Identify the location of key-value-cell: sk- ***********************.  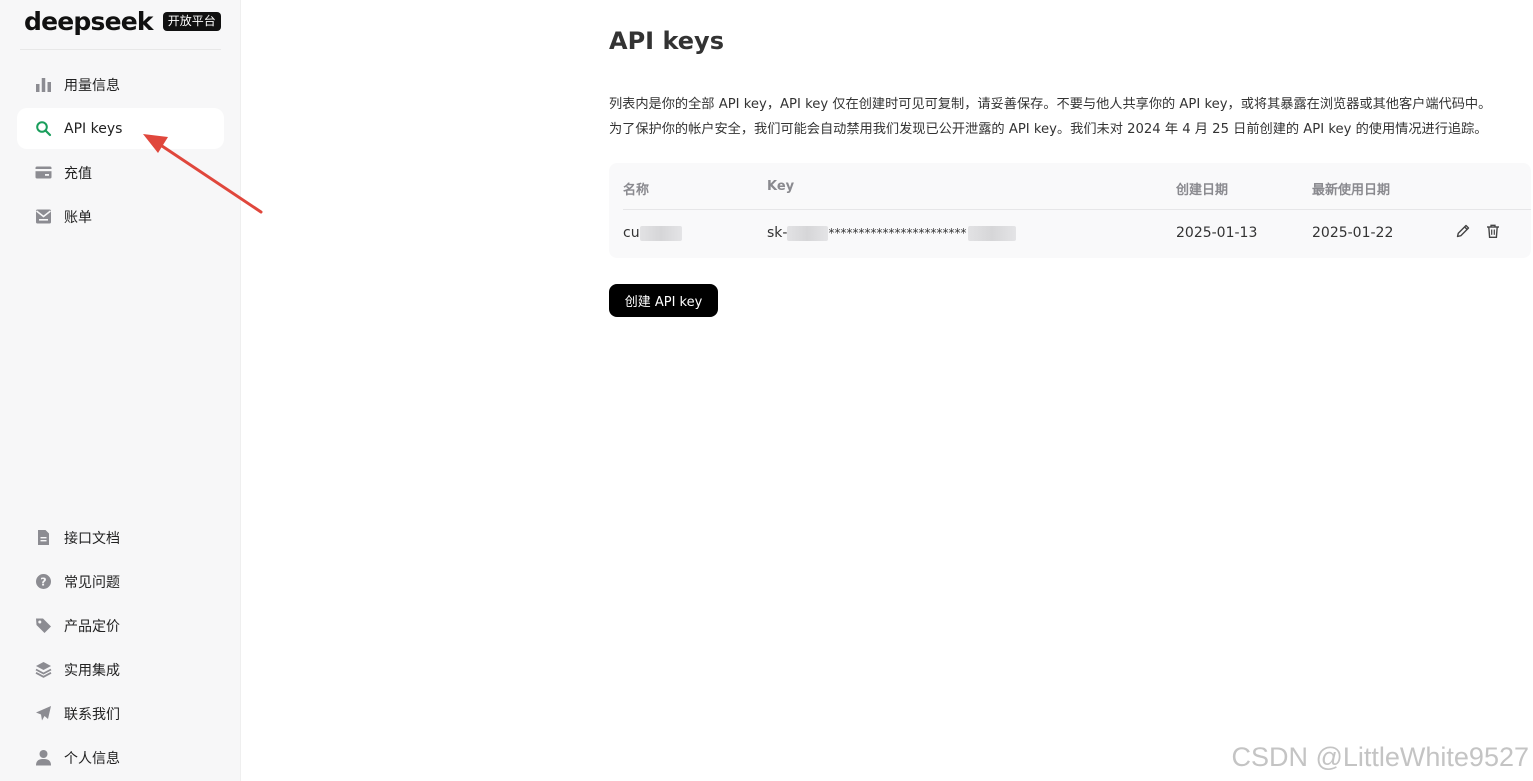
(892, 233).